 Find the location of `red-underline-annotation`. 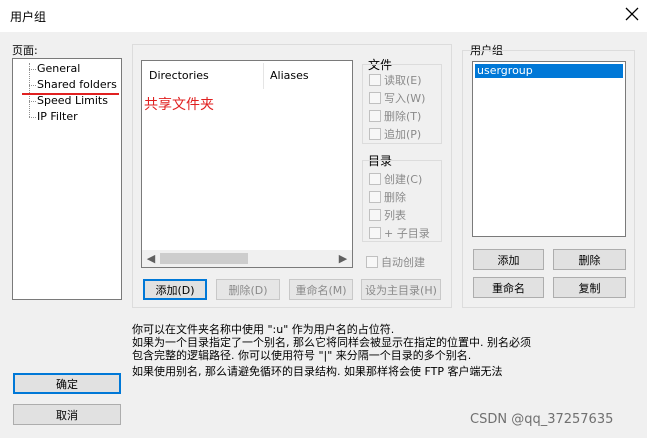

red-underline-annotation is located at coordinates (70, 94).